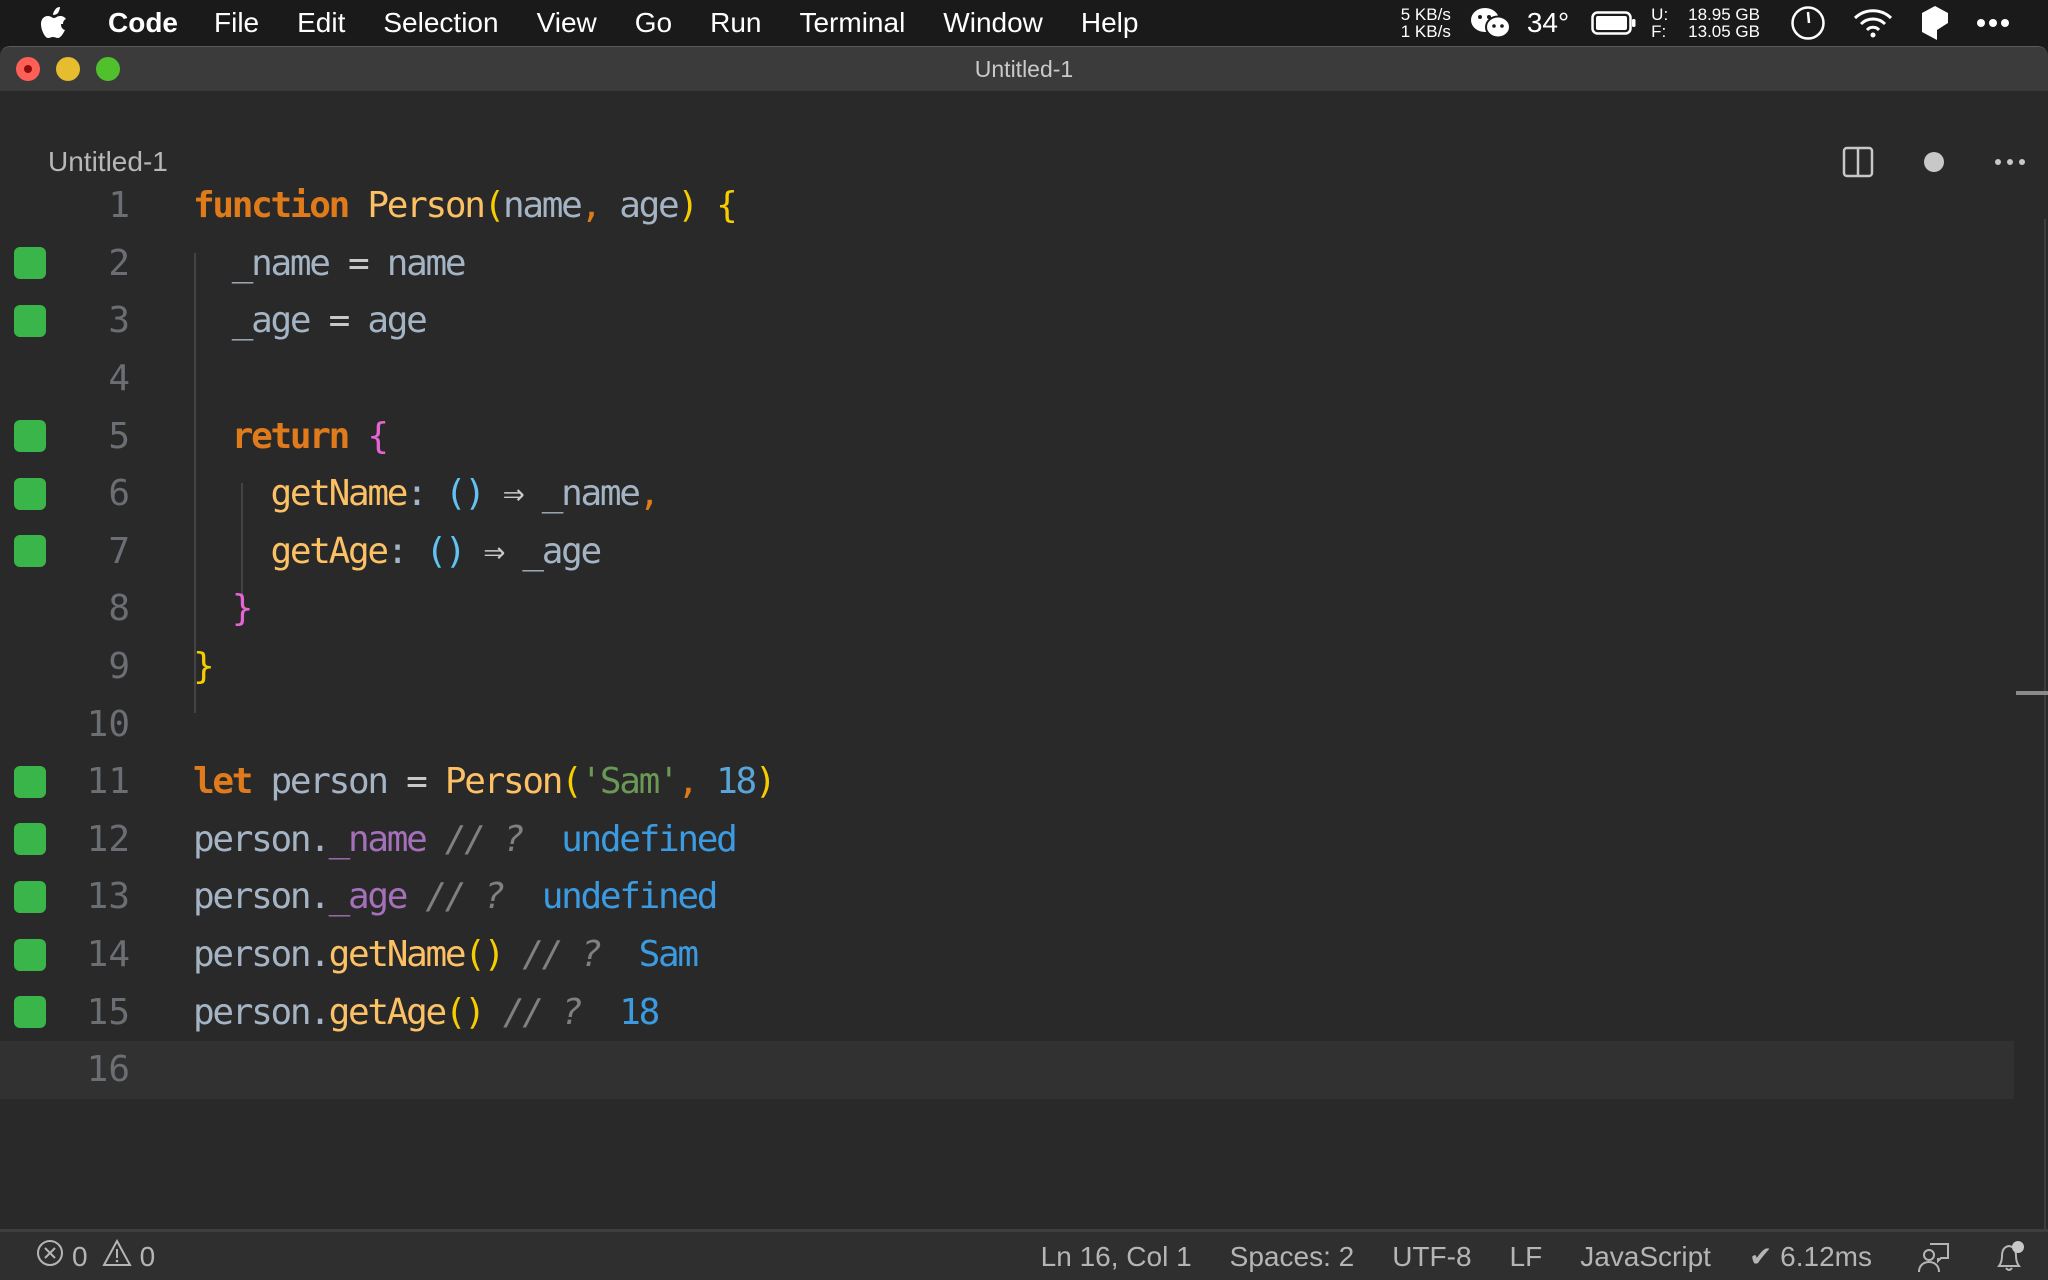 The image size is (2048, 1280). What do you see at coordinates (1110, 23) in the screenshot?
I see `menu-help: Help` at bounding box center [1110, 23].